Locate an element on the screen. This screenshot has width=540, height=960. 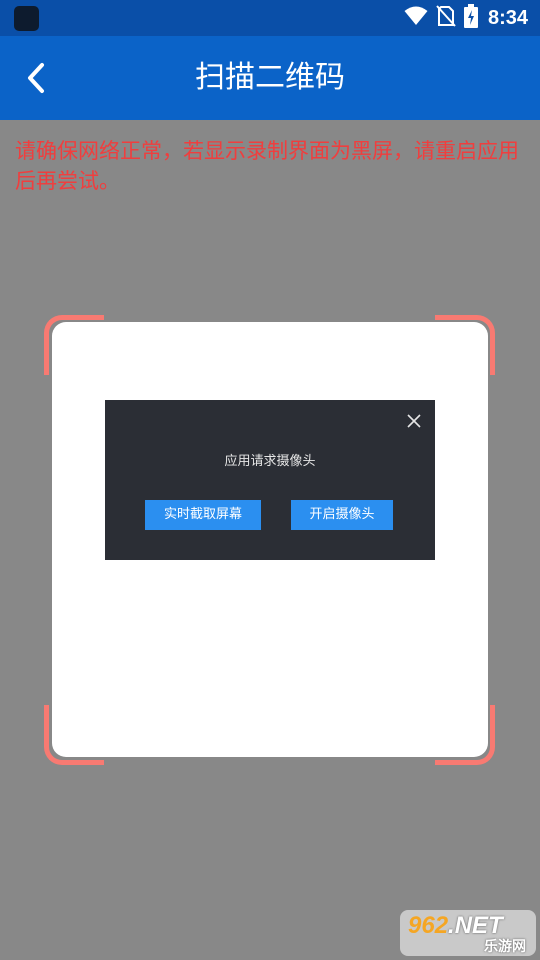
page-title: 扫描二维码 is located at coordinates (270, 77).